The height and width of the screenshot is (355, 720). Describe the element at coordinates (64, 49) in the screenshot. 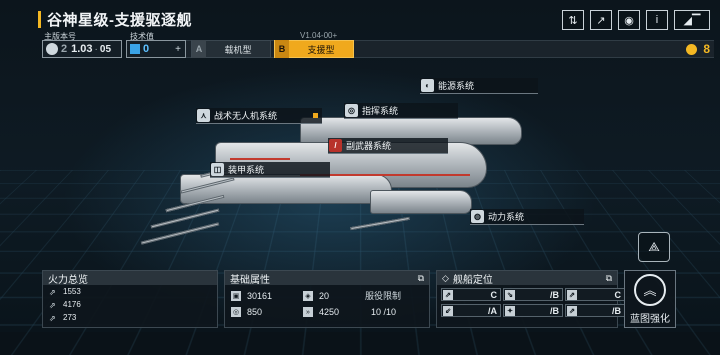

I see `main-version-prefix: 2` at that location.